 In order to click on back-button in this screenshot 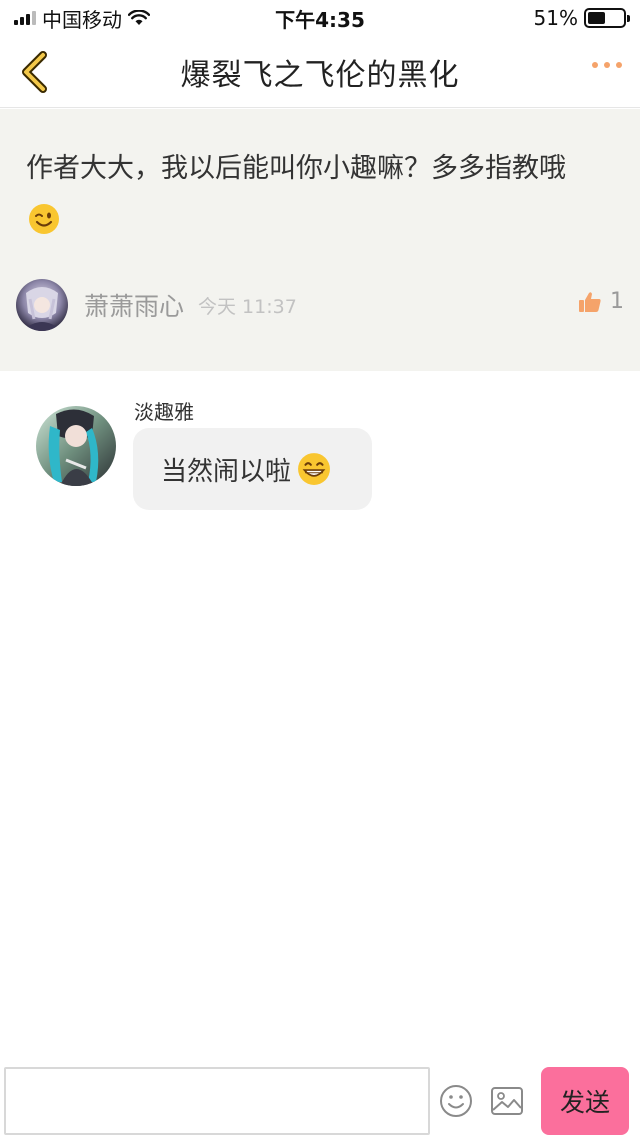, I will do `click(34, 72)`.